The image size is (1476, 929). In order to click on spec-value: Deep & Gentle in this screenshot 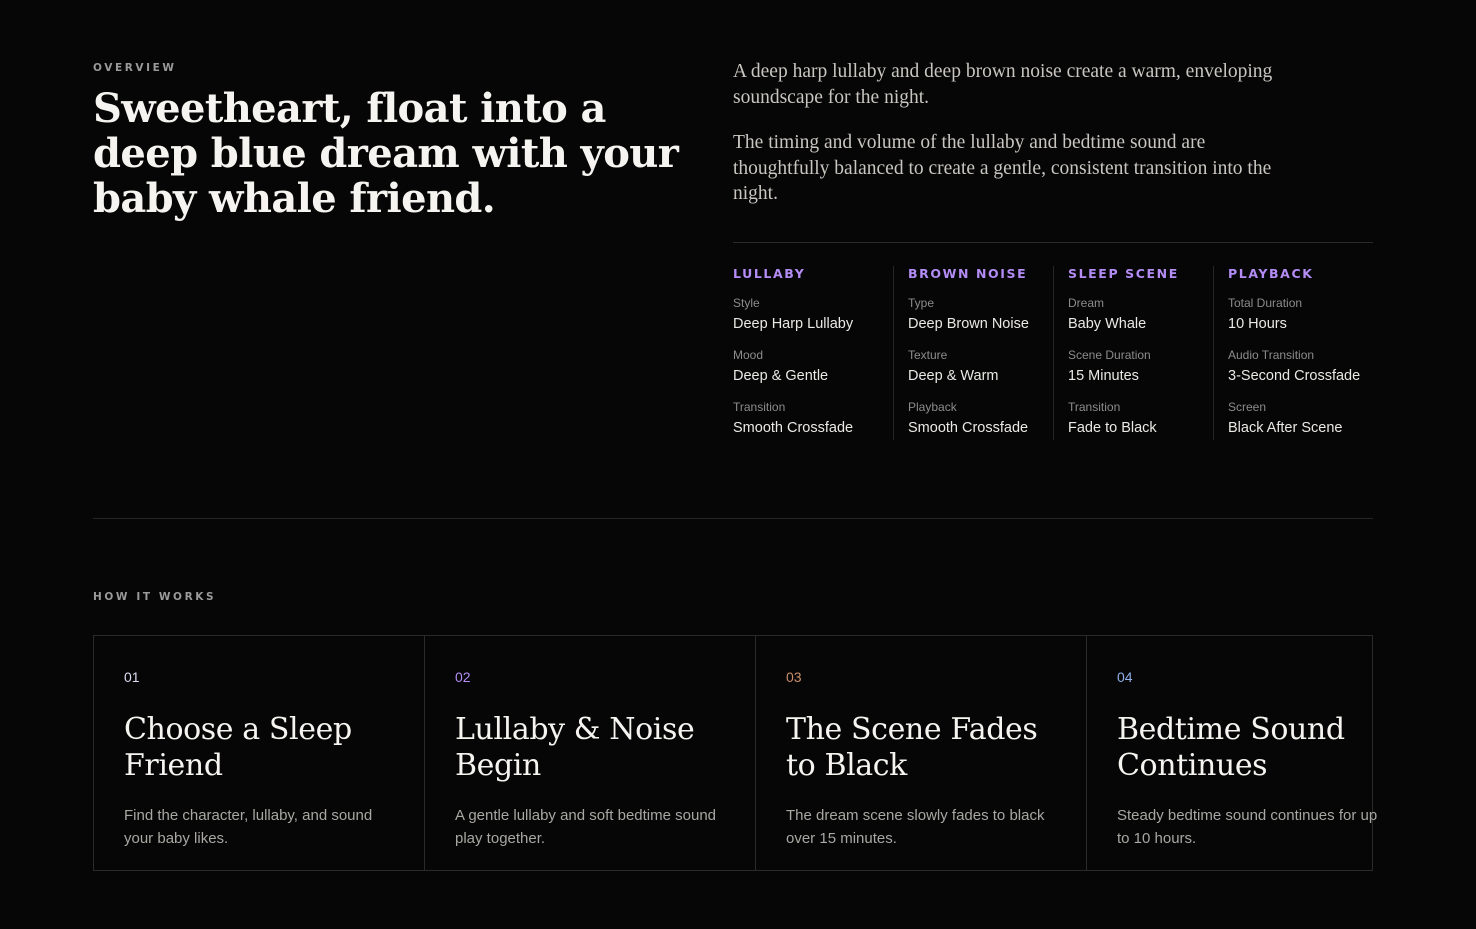, I will do `click(781, 376)`.